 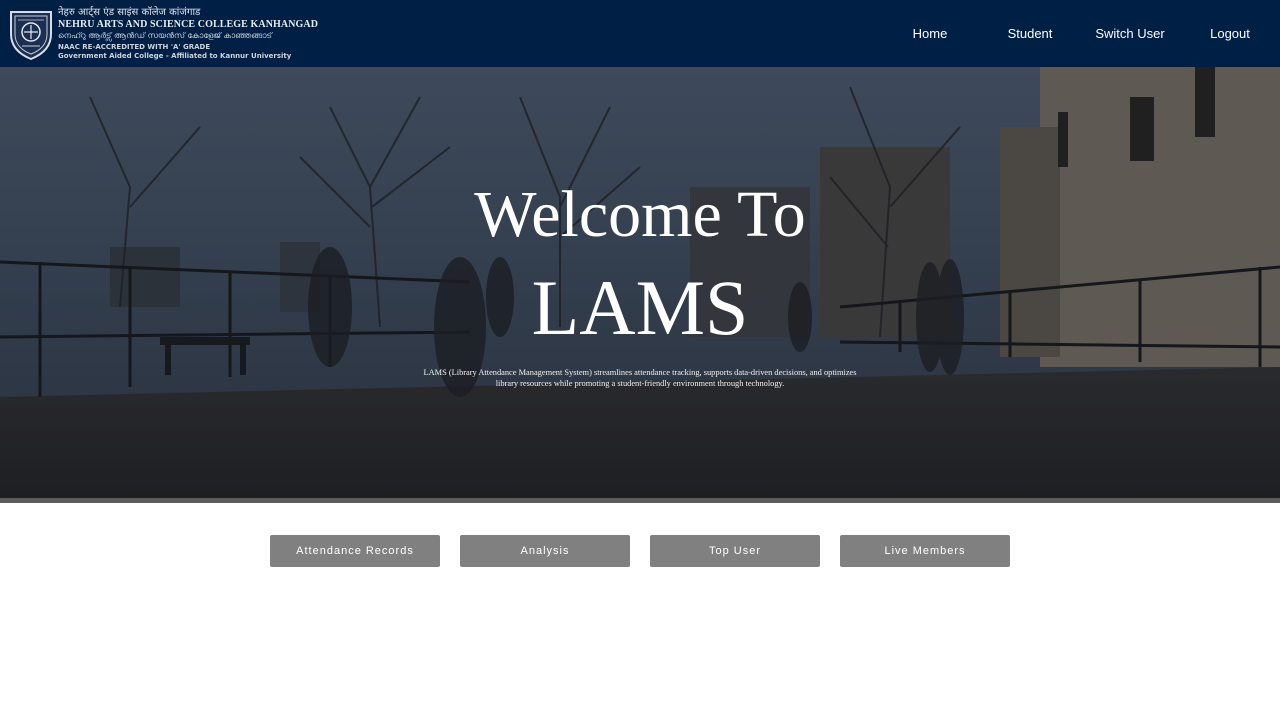 I want to click on accreditation-text: NAAC RE-ACCREDITED WITH 'A' GRADE, so click(x=134, y=47).